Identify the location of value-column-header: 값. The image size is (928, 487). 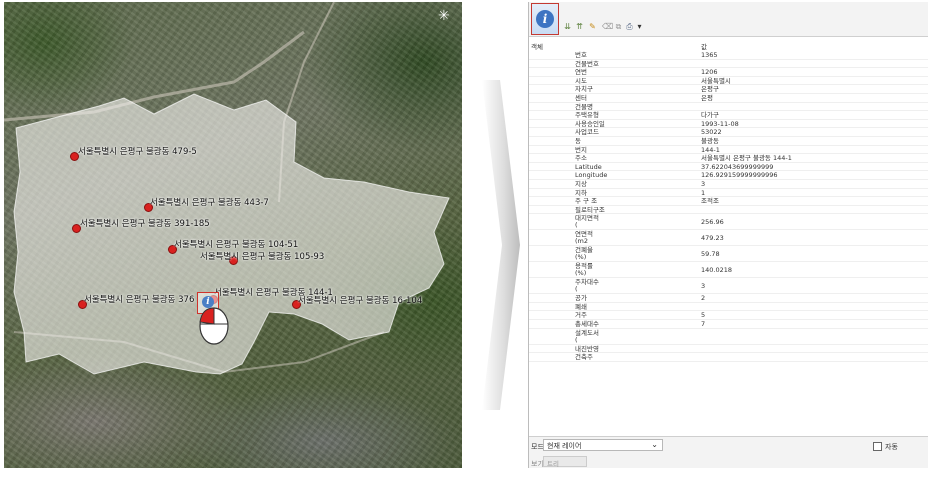
(704, 47).